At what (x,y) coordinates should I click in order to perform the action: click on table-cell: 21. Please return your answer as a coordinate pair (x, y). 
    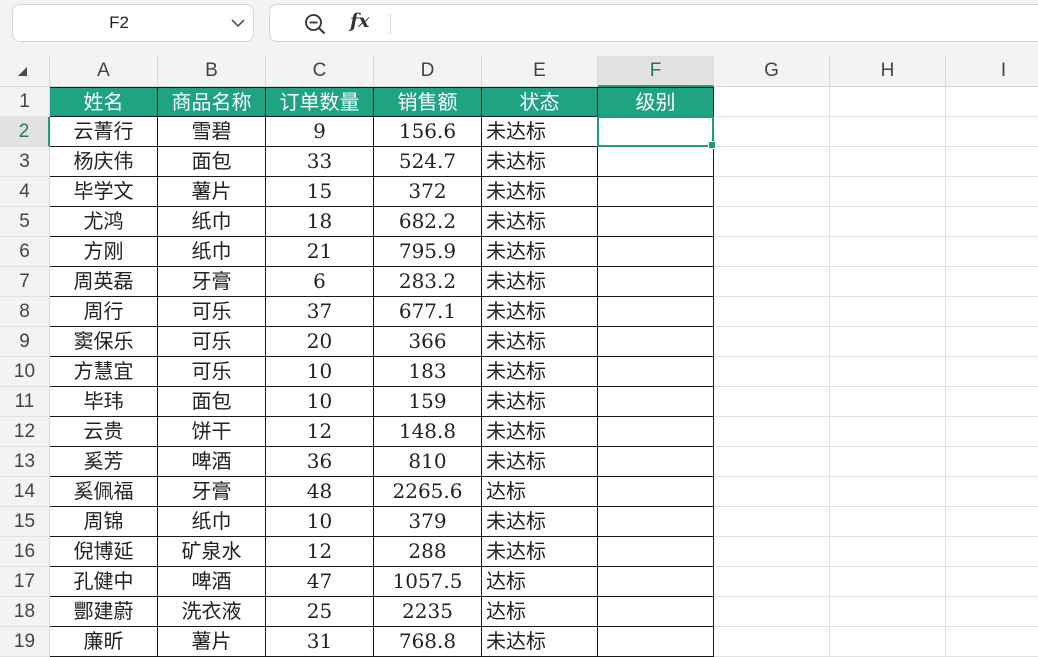
    Looking at the image, I should click on (320, 252).